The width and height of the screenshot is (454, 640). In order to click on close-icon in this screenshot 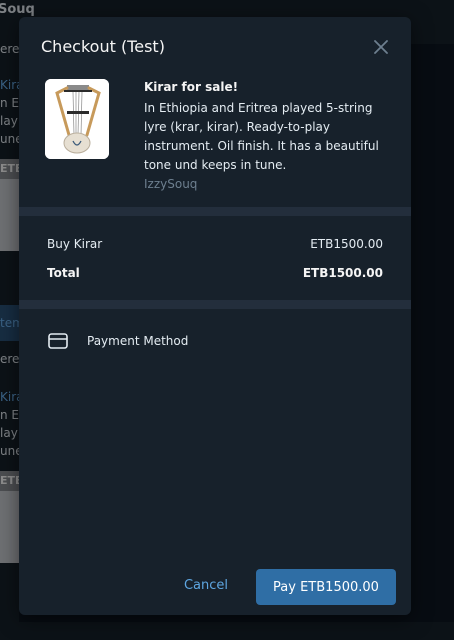, I will do `click(381, 47)`.